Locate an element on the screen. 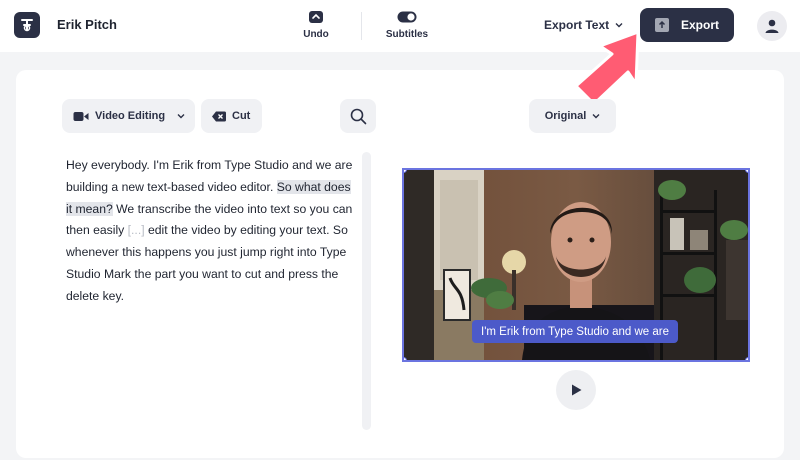 This screenshot has width=800, height=460. project-title: Erik Pitch is located at coordinates (87, 24).